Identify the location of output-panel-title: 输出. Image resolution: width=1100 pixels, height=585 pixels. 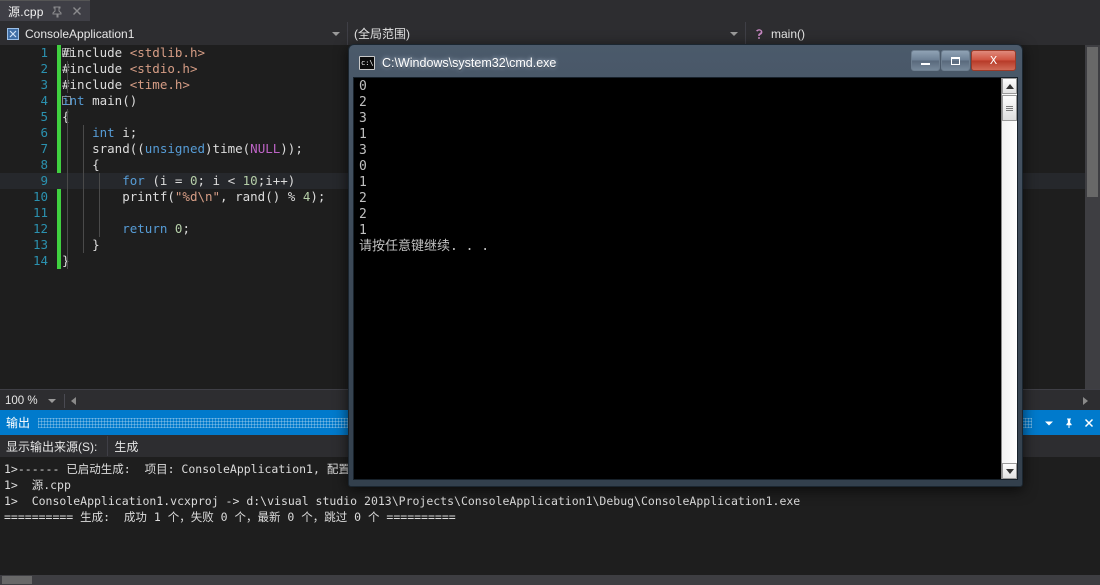
(18, 423).